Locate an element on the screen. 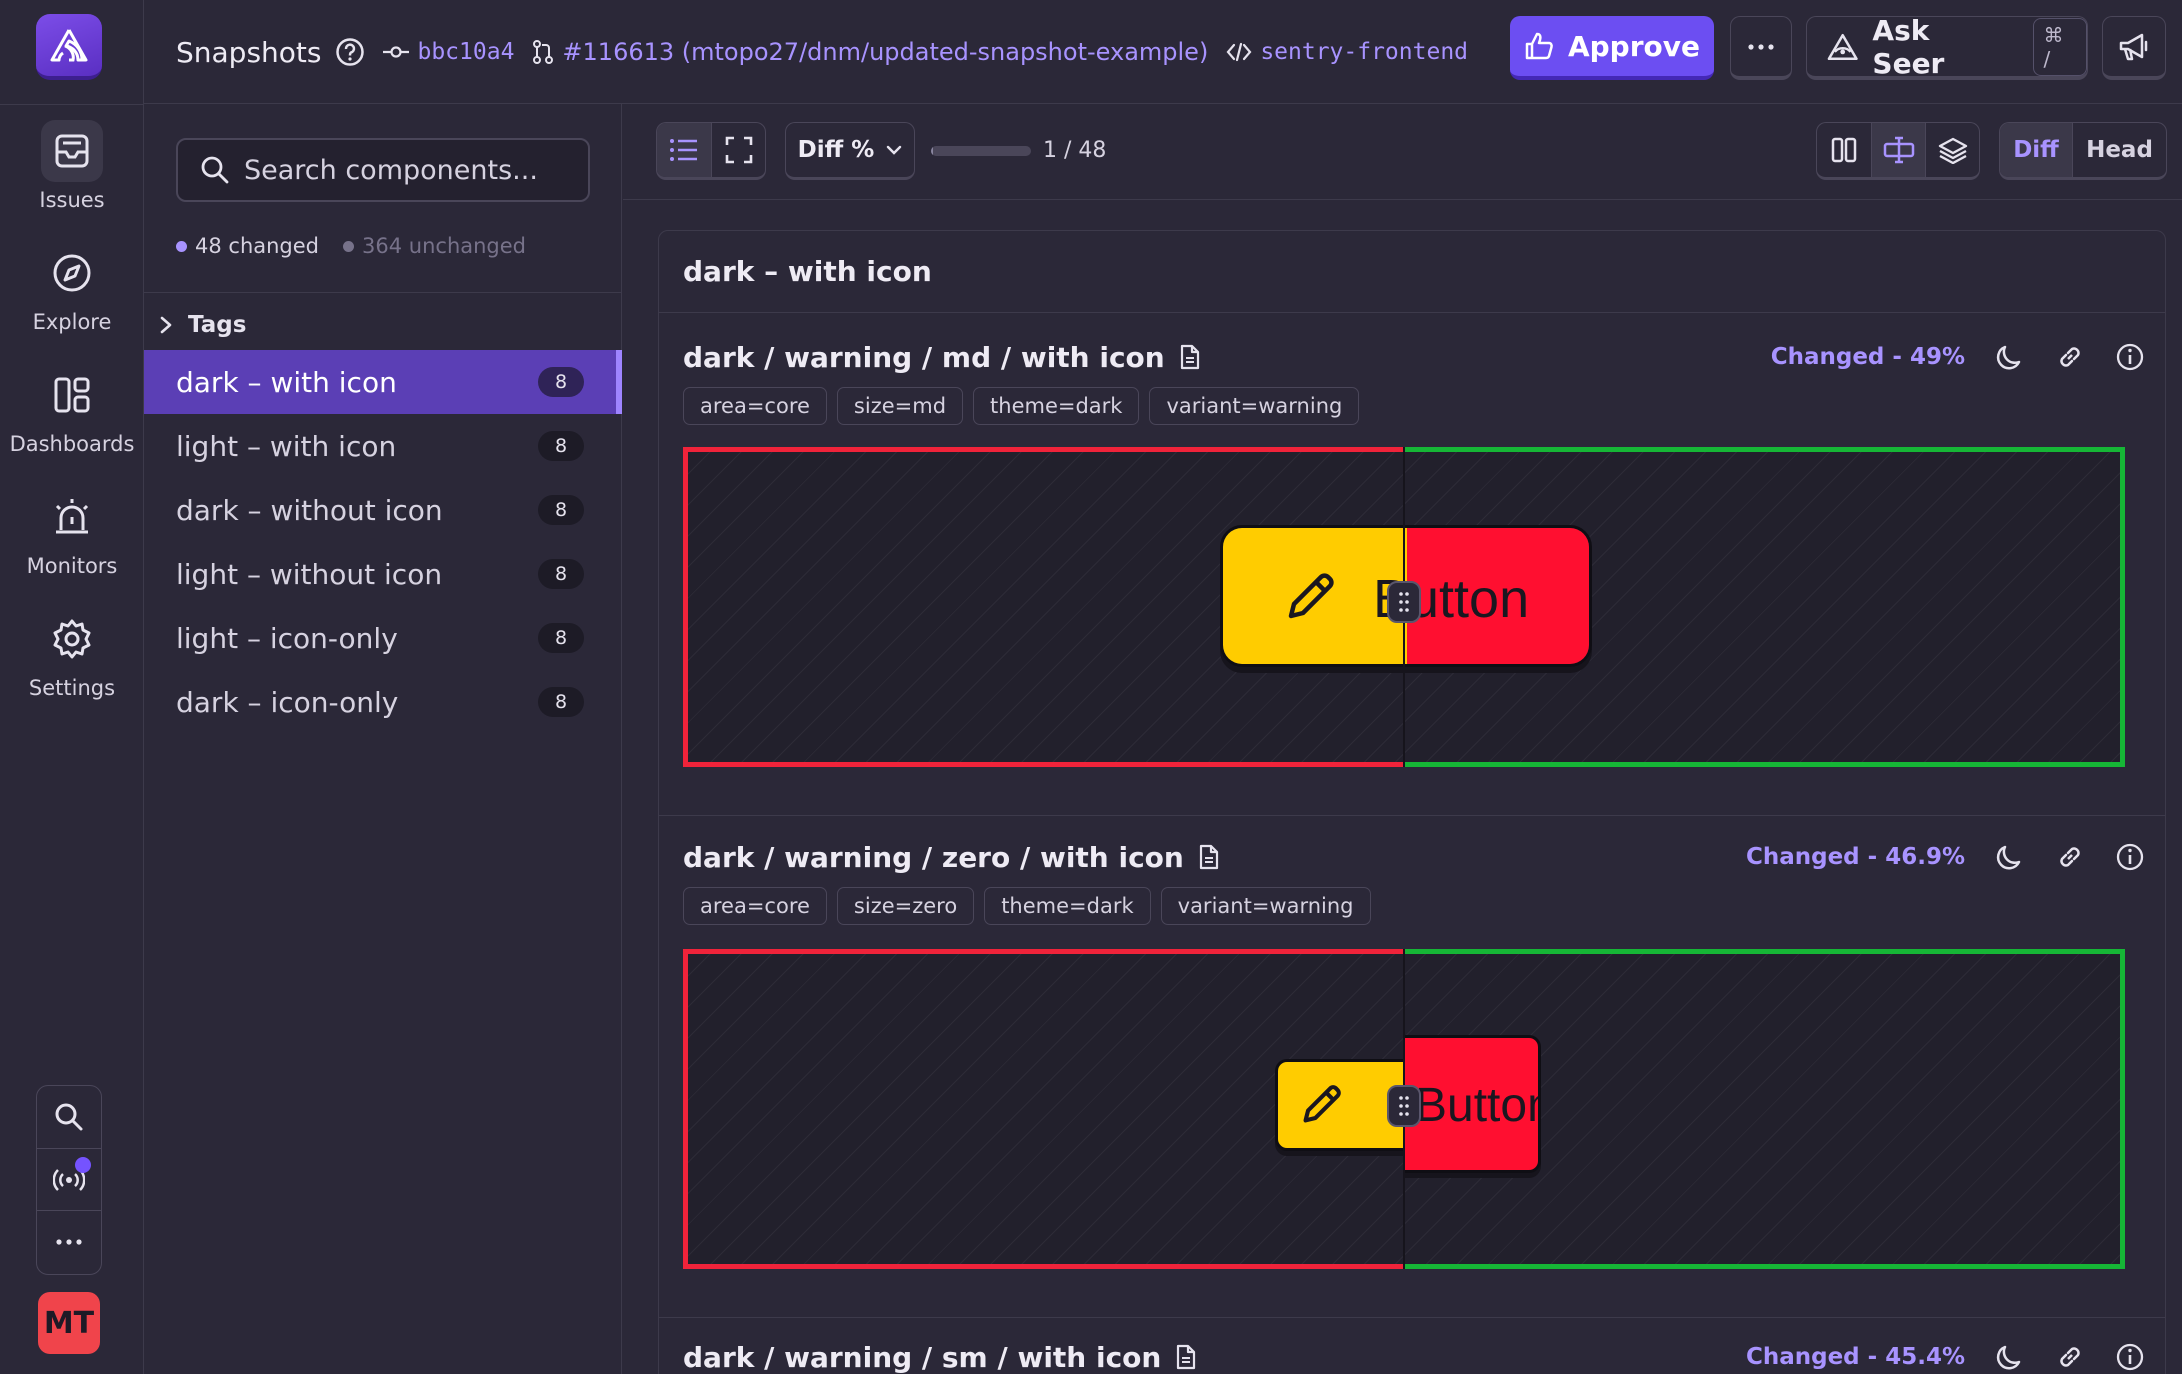  change-status: Changed - 46.9% is located at coordinates (1855, 857).